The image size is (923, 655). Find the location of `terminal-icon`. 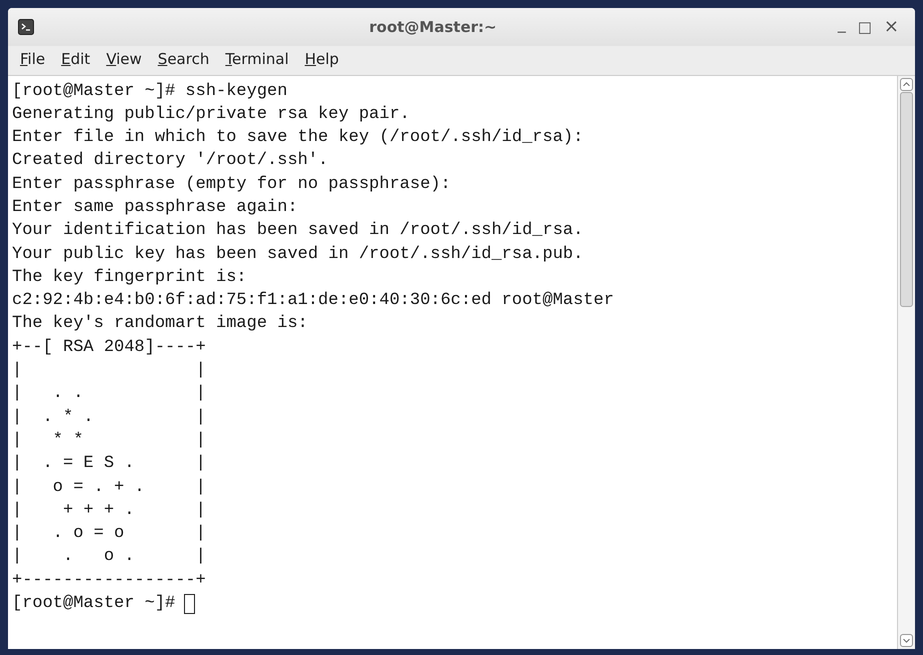

terminal-icon is located at coordinates (26, 27).